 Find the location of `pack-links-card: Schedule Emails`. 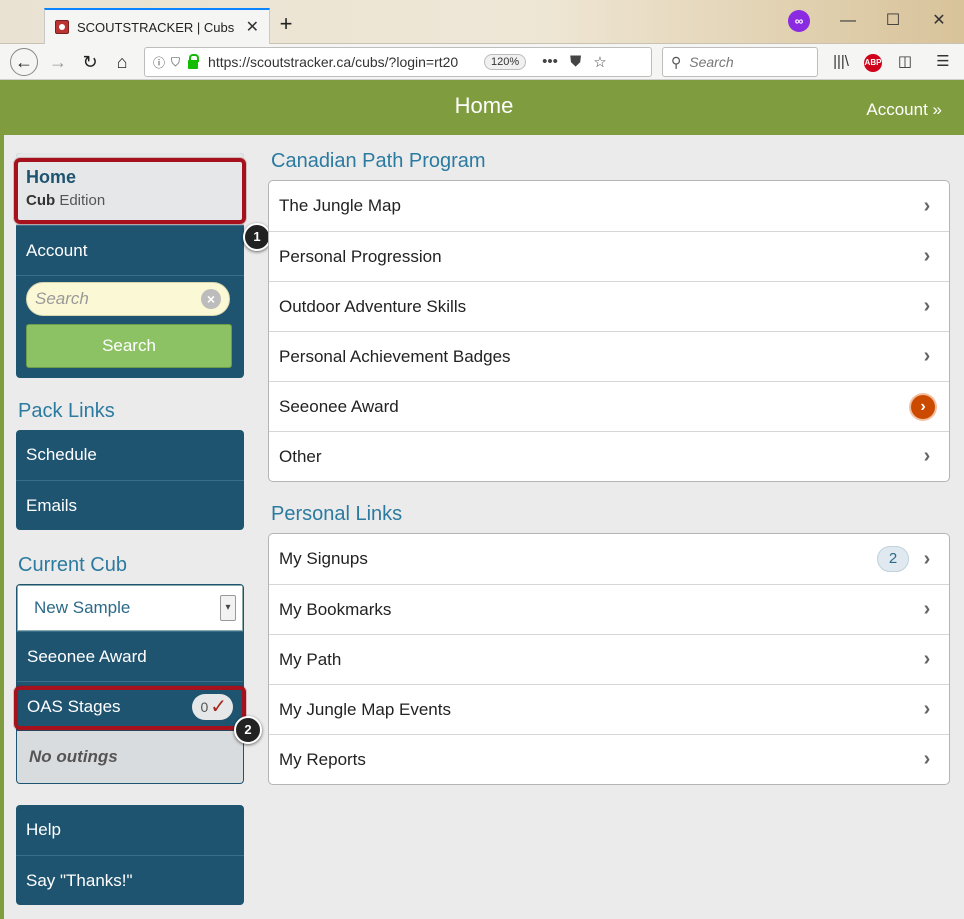

pack-links-card: Schedule Emails is located at coordinates (130, 480).